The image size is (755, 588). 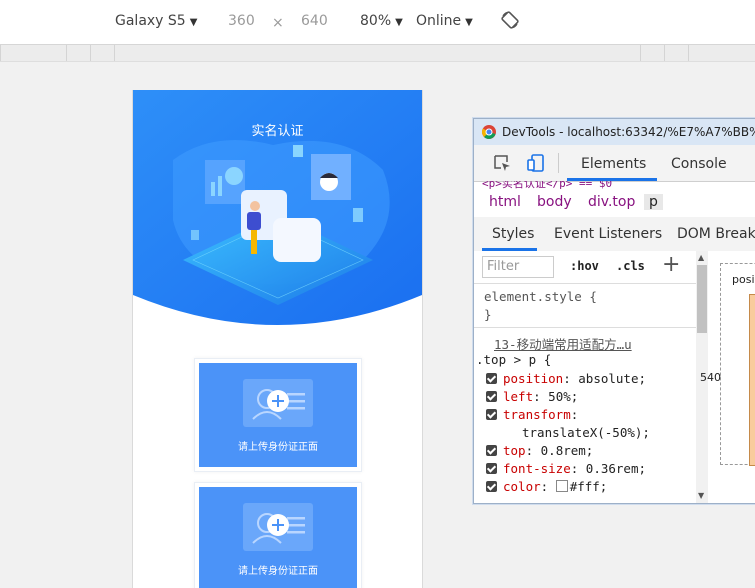 I want to click on devtools-main-tabs: Elements Console, so click(x=614, y=163).